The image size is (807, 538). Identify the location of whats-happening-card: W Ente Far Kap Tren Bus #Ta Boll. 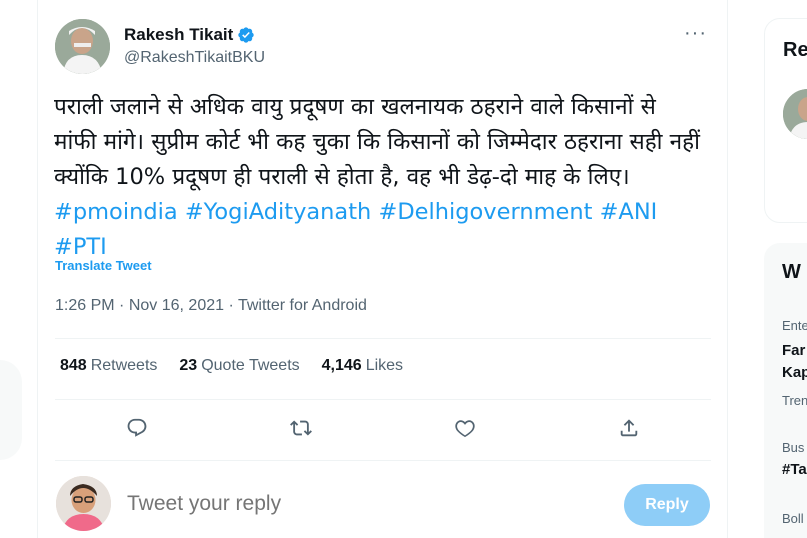
(785, 390).